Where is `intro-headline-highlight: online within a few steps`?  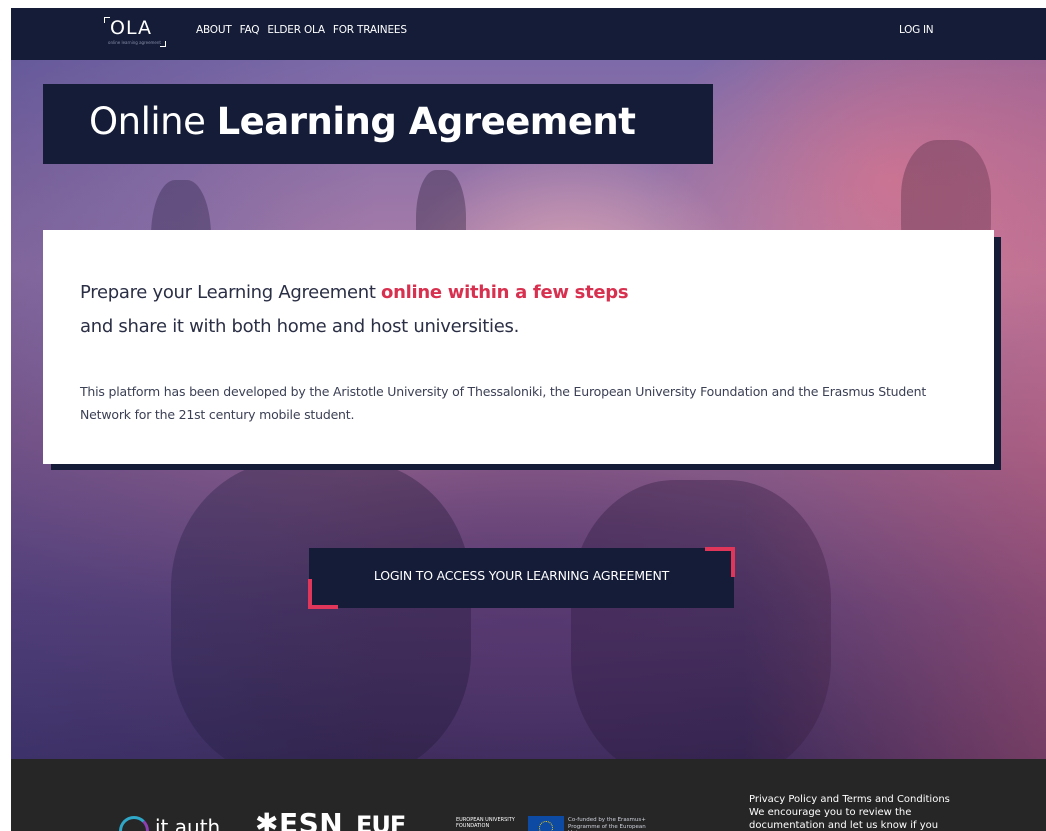
intro-headline-highlight: online within a few steps is located at coordinates (505, 292).